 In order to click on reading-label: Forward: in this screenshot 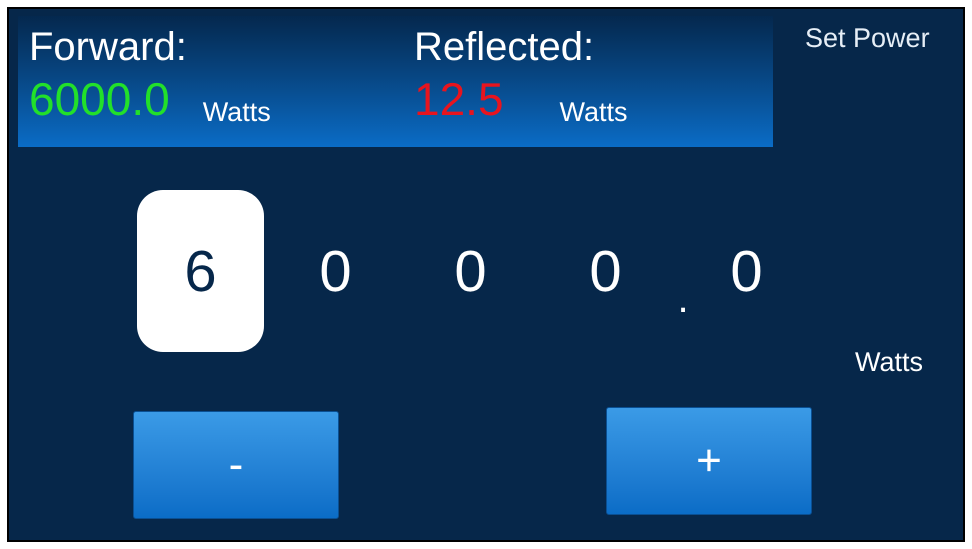, I will do `click(108, 47)`.